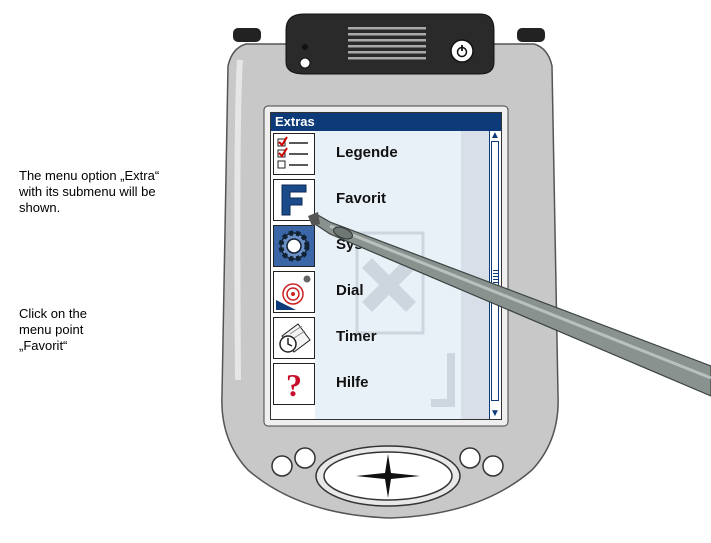  What do you see at coordinates (386, 122) in the screenshot?
I see `window-title: Extras` at bounding box center [386, 122].